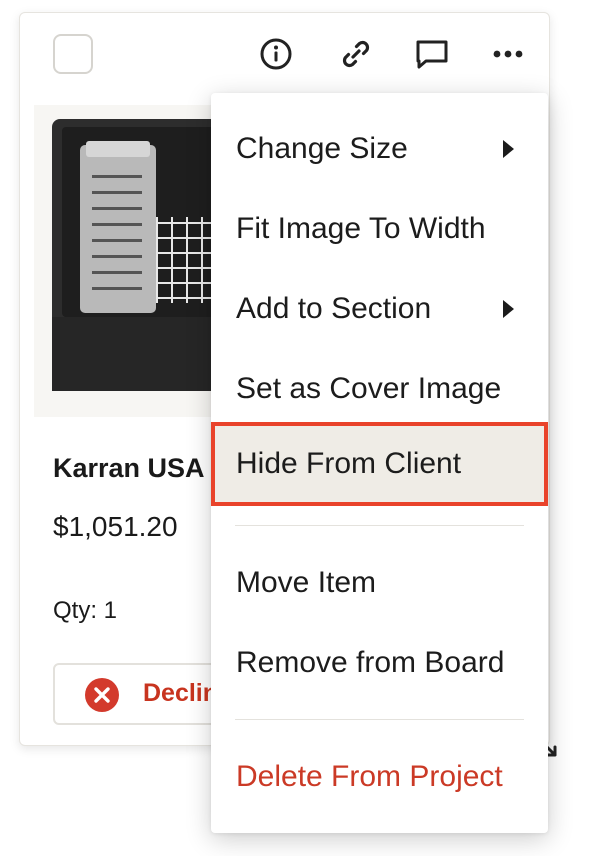  I want to click on menu-item-label: Move Item, so click(306, 582).